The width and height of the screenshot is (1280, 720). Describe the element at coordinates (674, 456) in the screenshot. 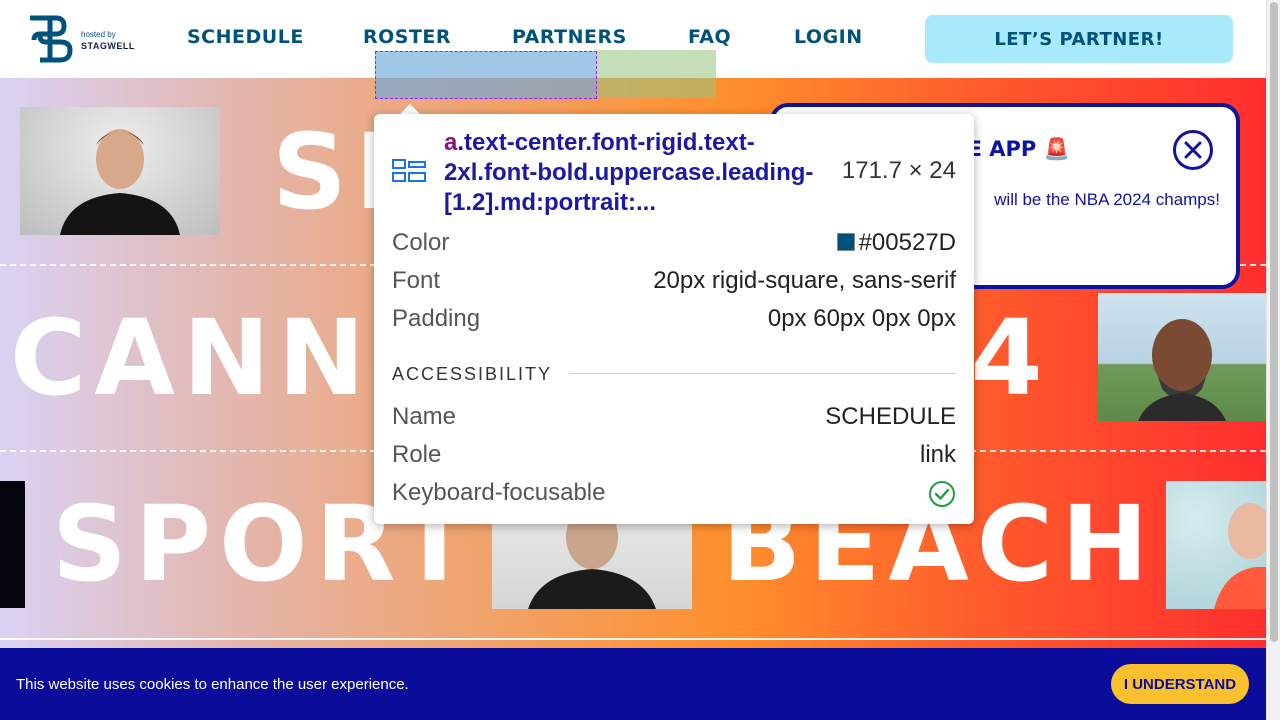

I see `role-row: Role link` at that location.